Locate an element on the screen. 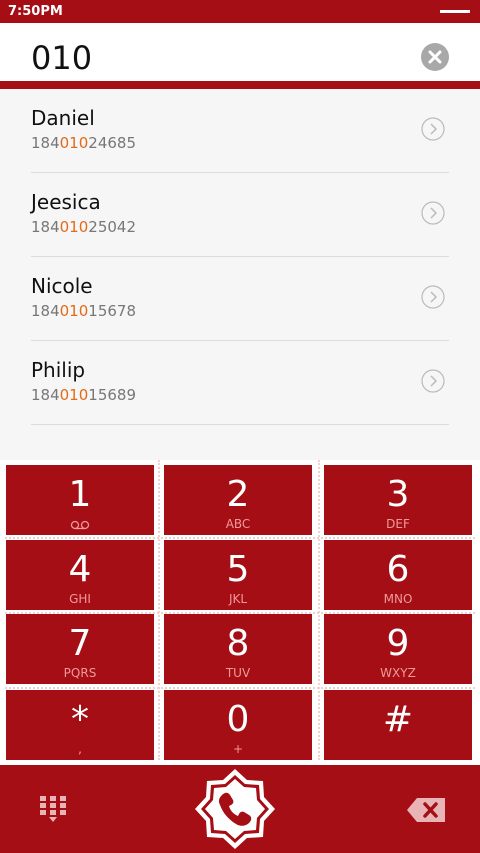 The image size is (480, 853). contact-number: 18401015678 is located at coordinates (83, 311).